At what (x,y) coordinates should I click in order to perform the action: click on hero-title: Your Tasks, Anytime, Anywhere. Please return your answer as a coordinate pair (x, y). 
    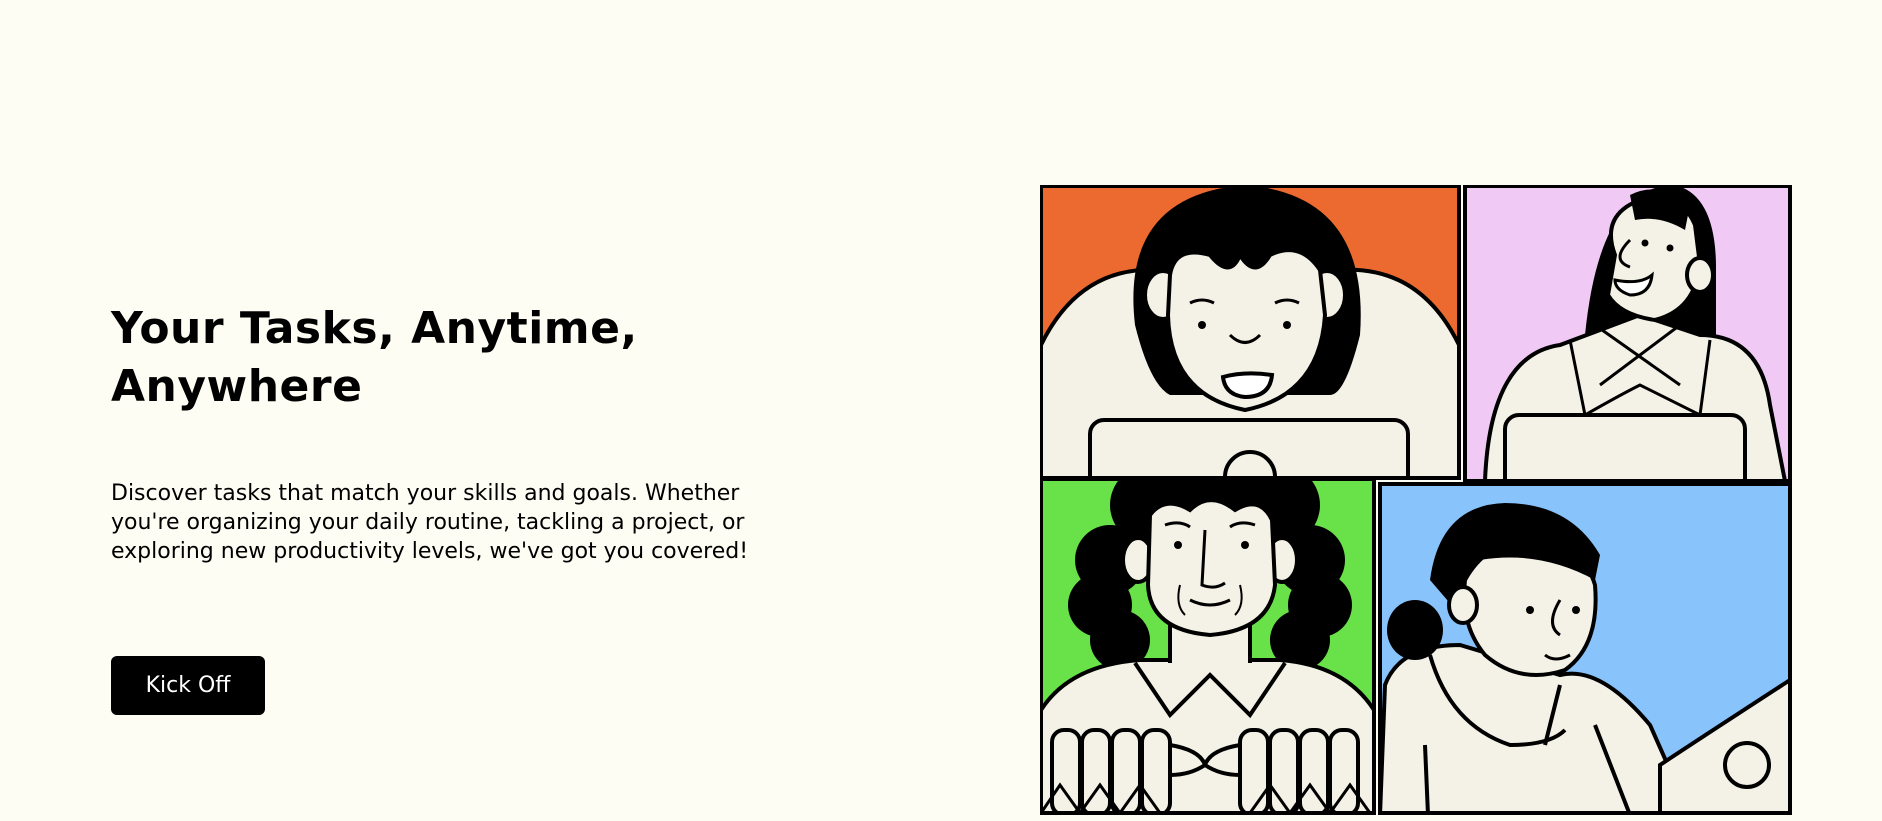
    Looking at the image, I should click on (374, 357).